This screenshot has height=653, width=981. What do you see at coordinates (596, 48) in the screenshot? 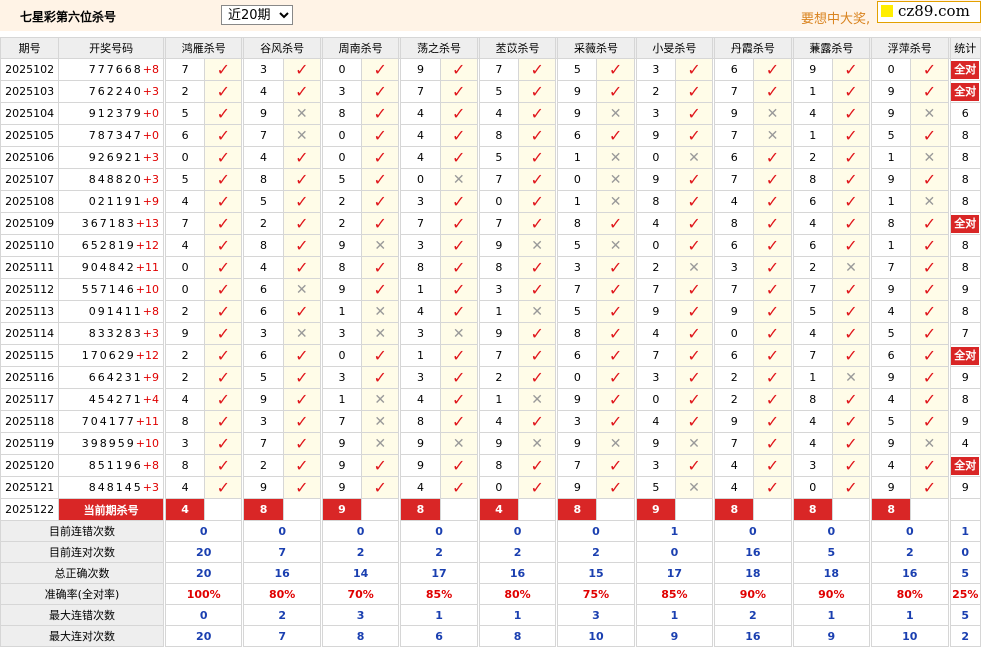
I see `header-expert: 采薇杀号` at bounding box center [596, 48].